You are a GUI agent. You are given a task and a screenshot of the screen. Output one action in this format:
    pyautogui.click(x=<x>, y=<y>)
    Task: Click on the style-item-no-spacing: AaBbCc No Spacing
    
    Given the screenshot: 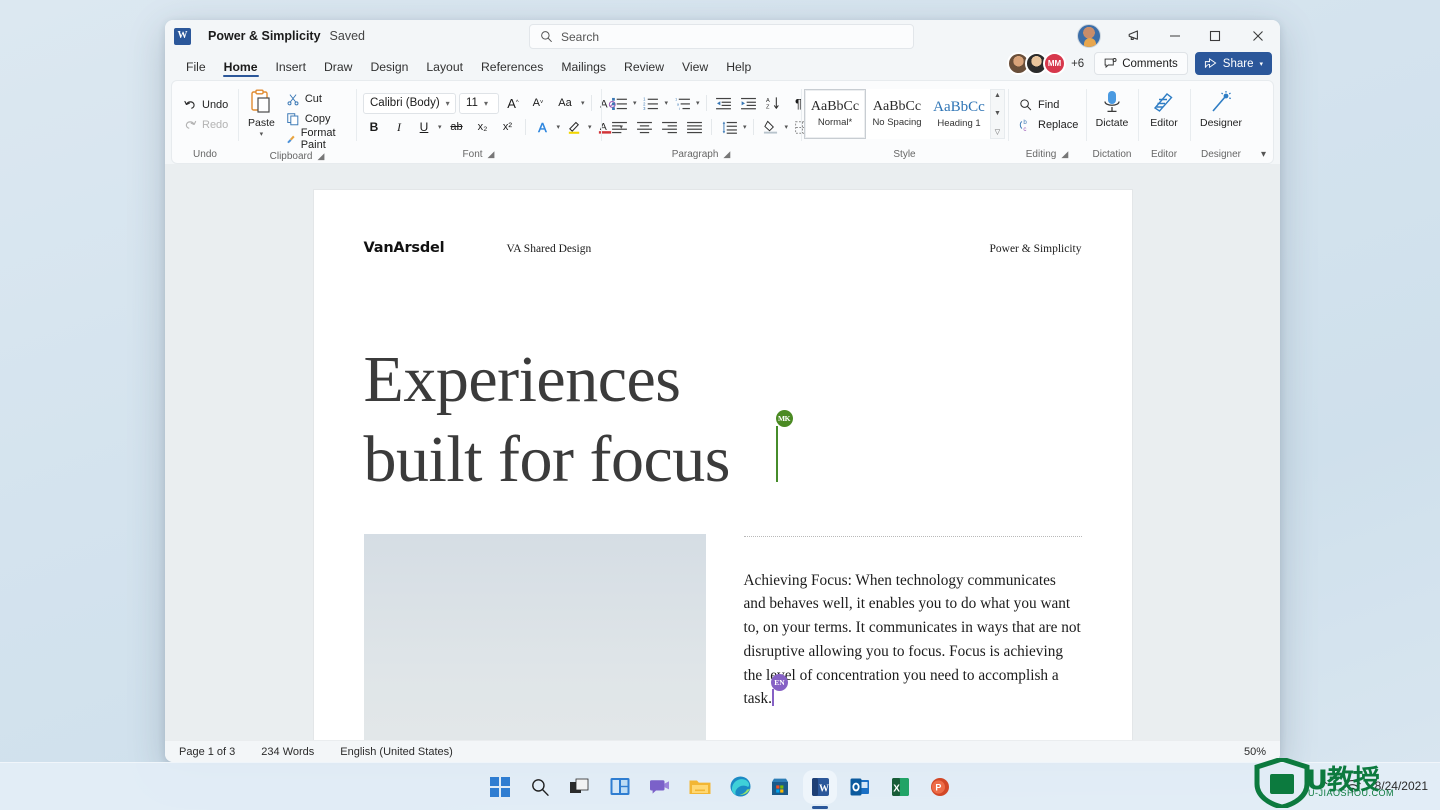 What is the action you would take?
    pyautogui.click(x=897, y=114)
    